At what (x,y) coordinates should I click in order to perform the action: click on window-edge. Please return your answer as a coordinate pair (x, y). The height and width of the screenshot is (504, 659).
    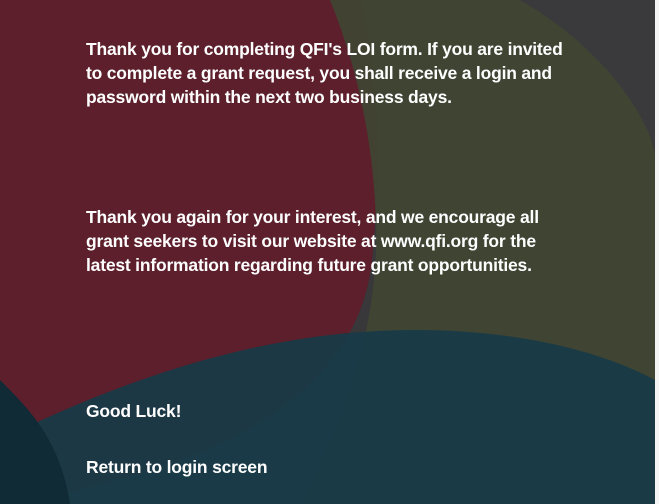
    Looking at the image, I should click on (657, 252).